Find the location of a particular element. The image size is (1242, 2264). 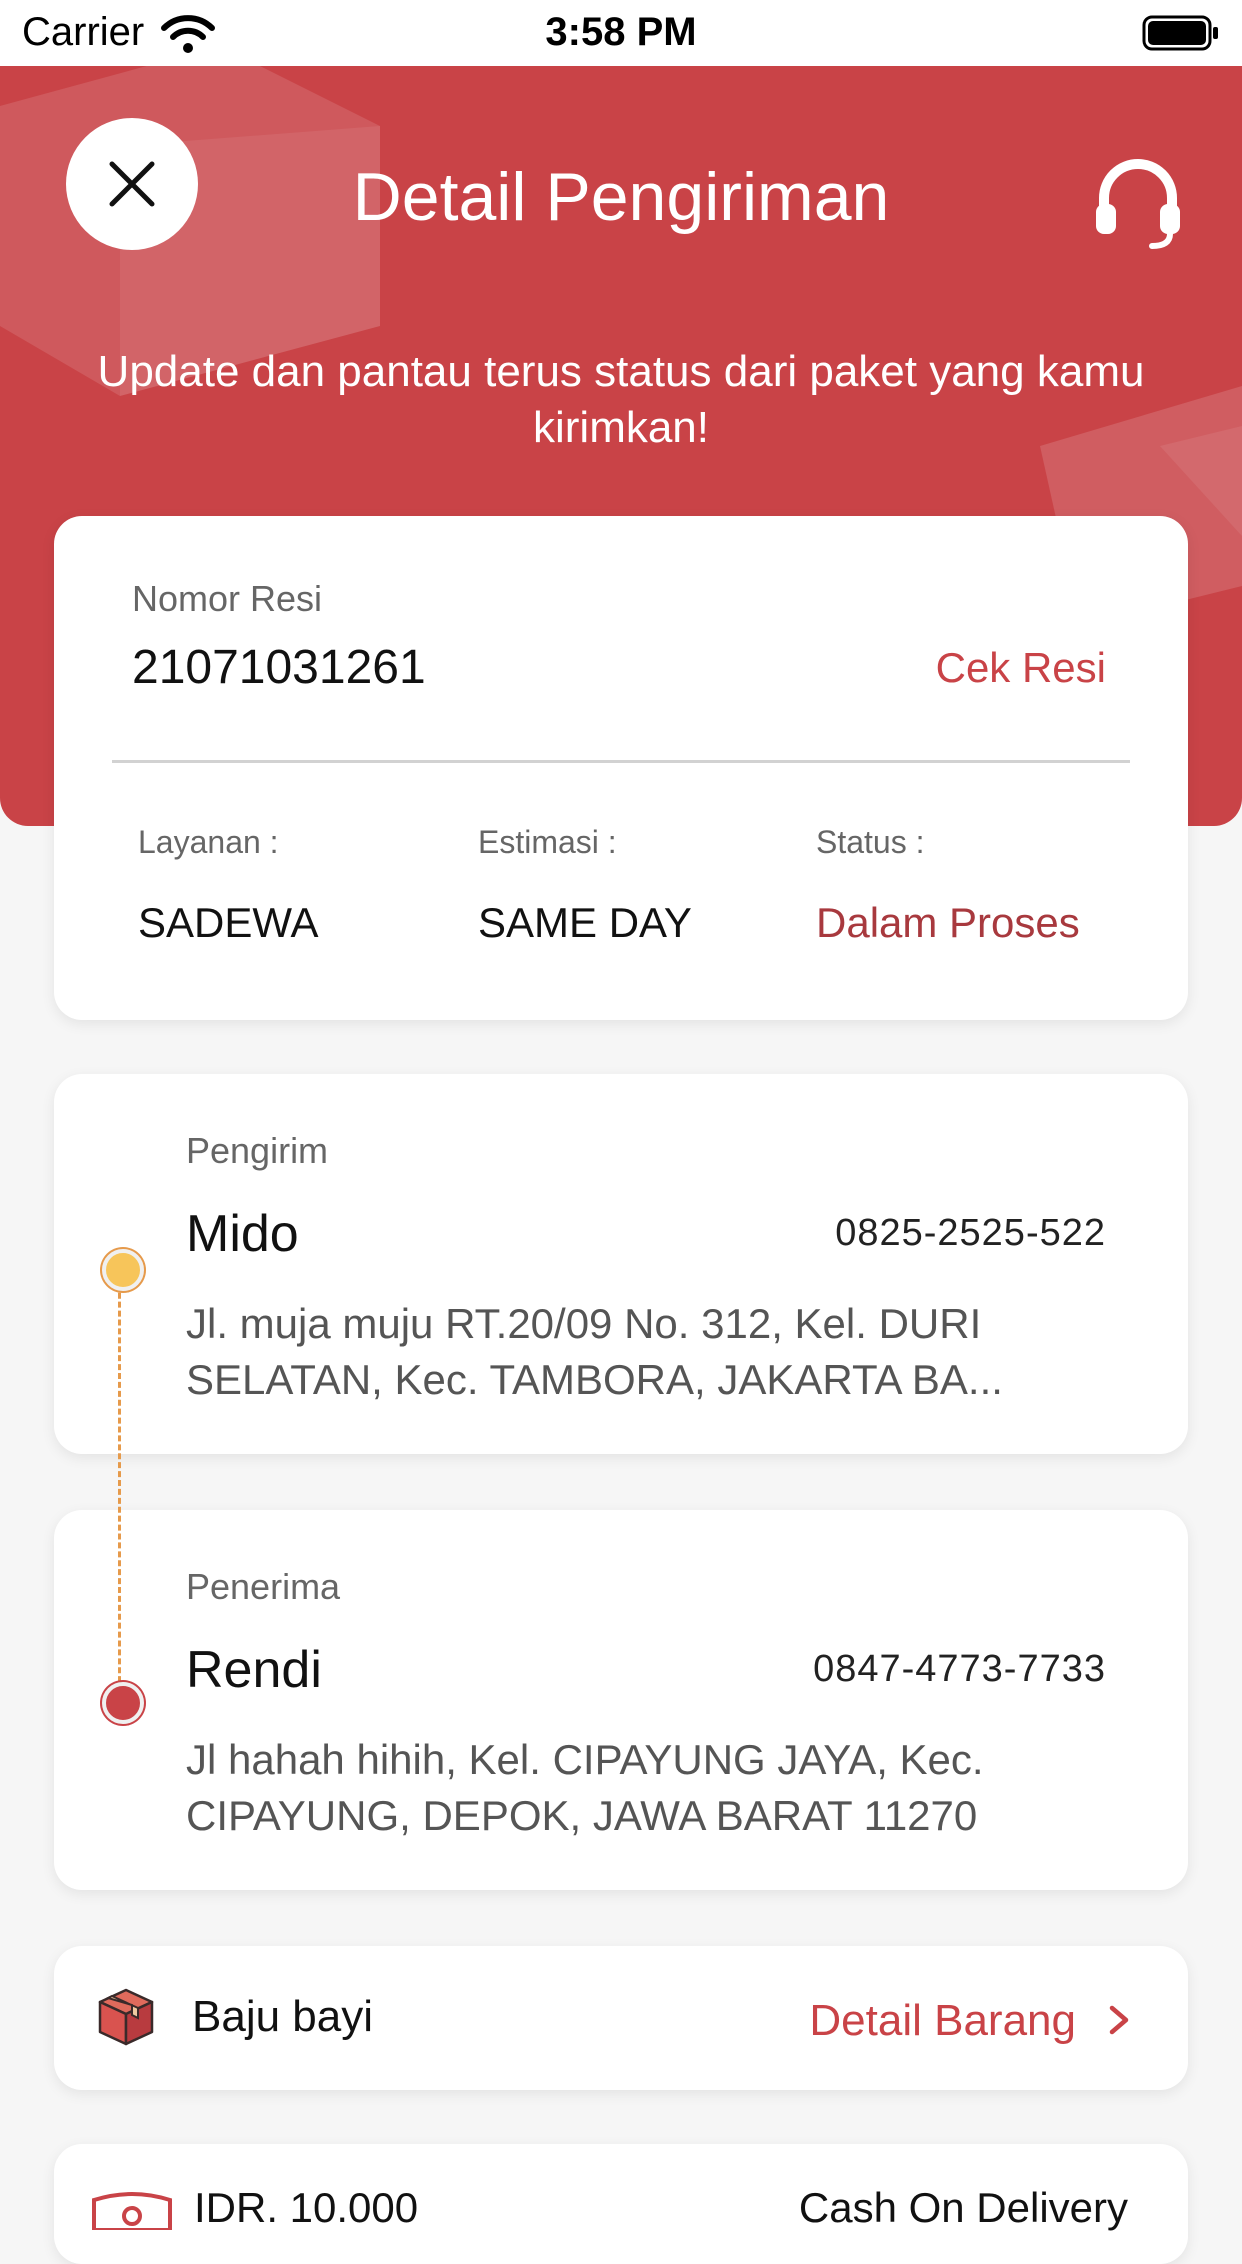

sender-phone: 0825-2525-522 is located at coordinates (970, 1233).